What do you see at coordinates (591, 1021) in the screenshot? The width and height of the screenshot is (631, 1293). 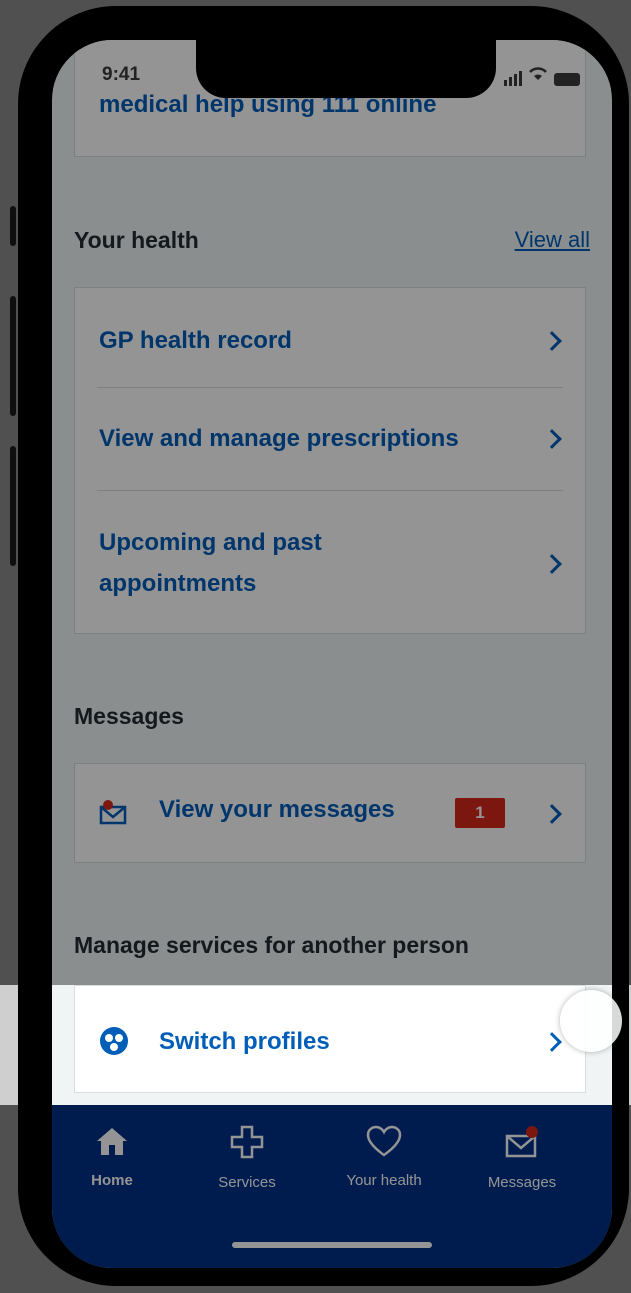 I see `touch-indicator` at bounding box center [591, 1021].